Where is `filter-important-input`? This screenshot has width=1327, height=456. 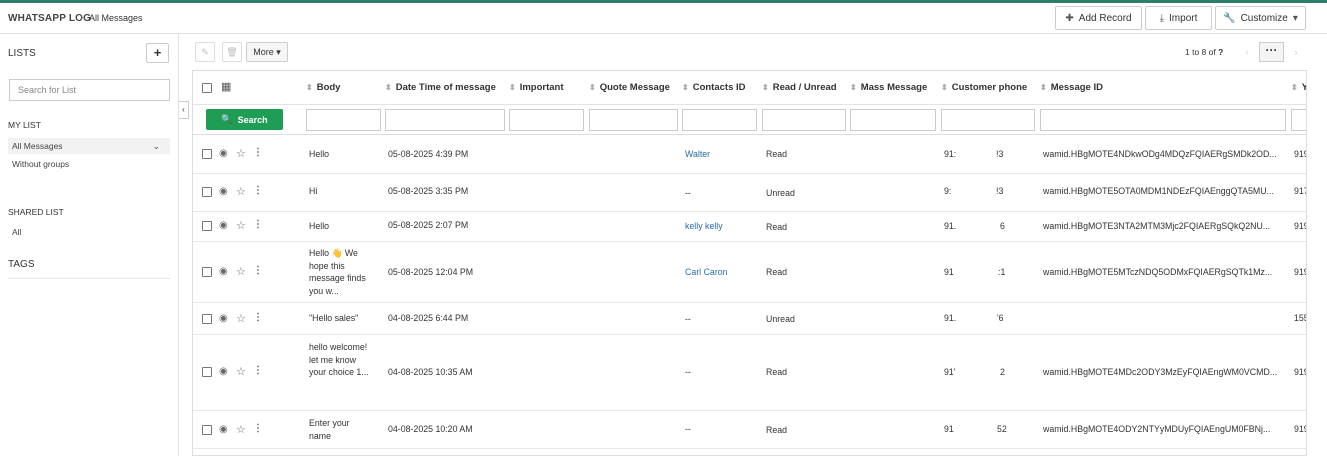
filter-important-input is located at coordinates (546, 120).